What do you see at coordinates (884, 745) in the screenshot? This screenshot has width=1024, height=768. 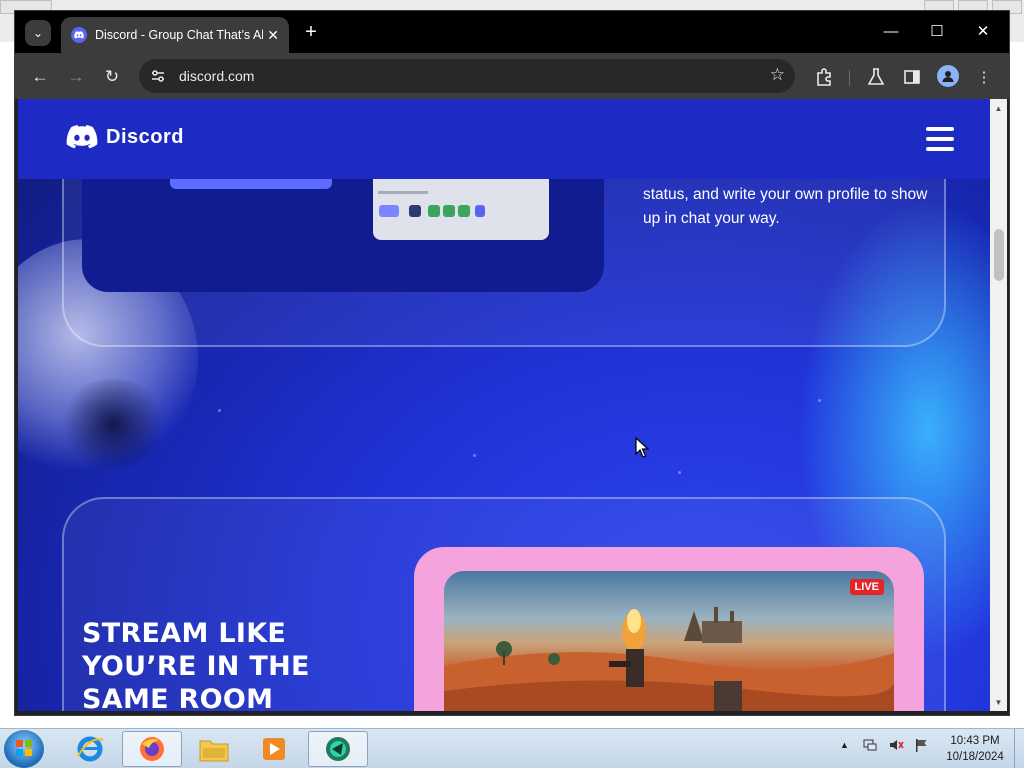 I see `system-tray: ▲` at bounding box center [884, 745].